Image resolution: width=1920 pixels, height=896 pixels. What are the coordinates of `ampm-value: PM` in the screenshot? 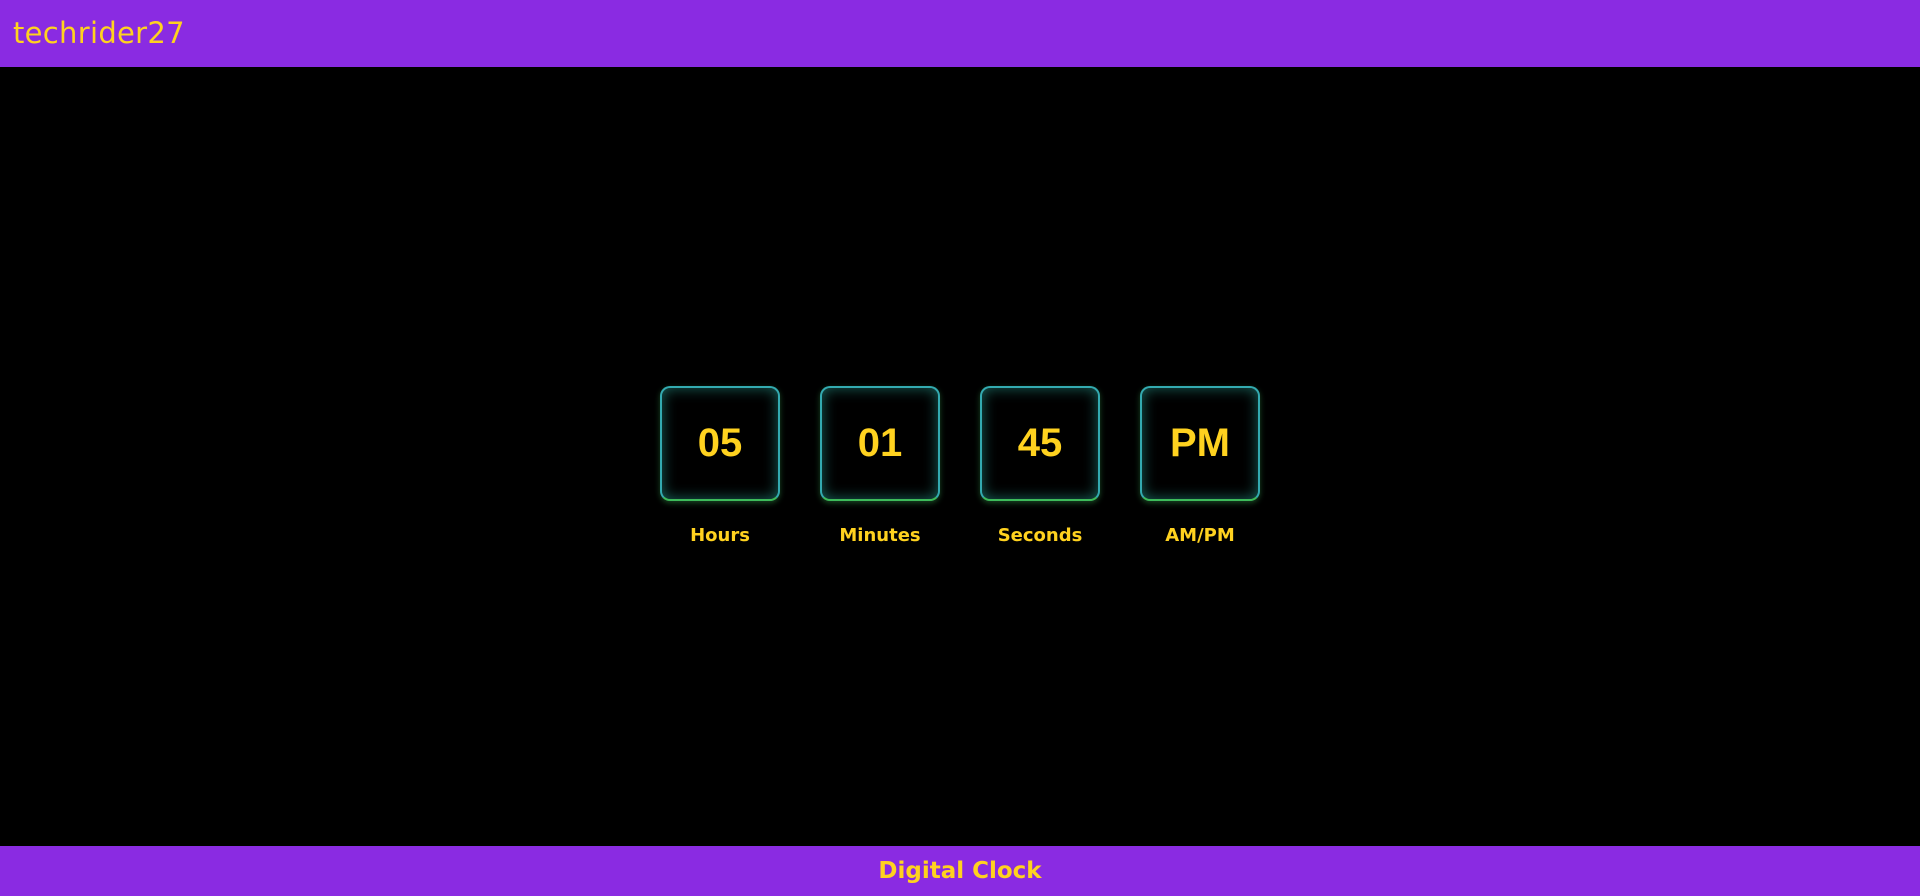 It's located at (1200, 443).